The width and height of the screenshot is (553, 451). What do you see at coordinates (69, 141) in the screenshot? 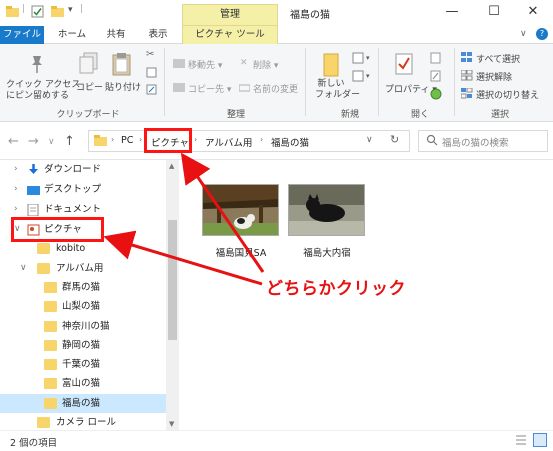
I see `up-arrow-icon: ↑` at bounding box center [69, 141].